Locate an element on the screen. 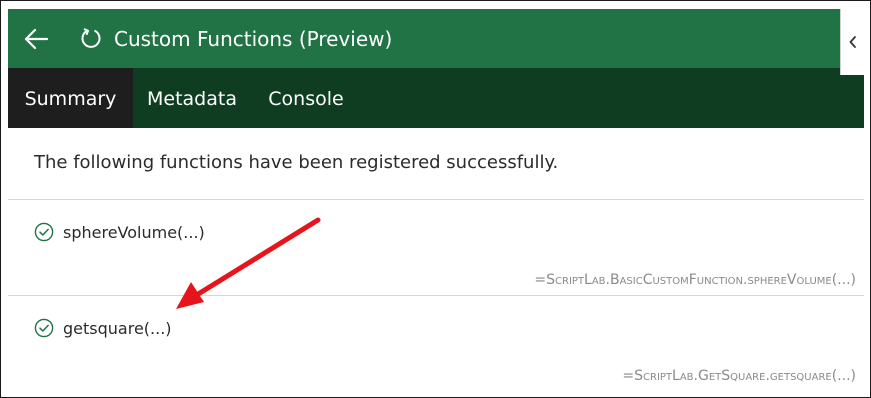 The height and width of the screenshot is (398, 871). collapse-button is located at coordinates (852, 42).